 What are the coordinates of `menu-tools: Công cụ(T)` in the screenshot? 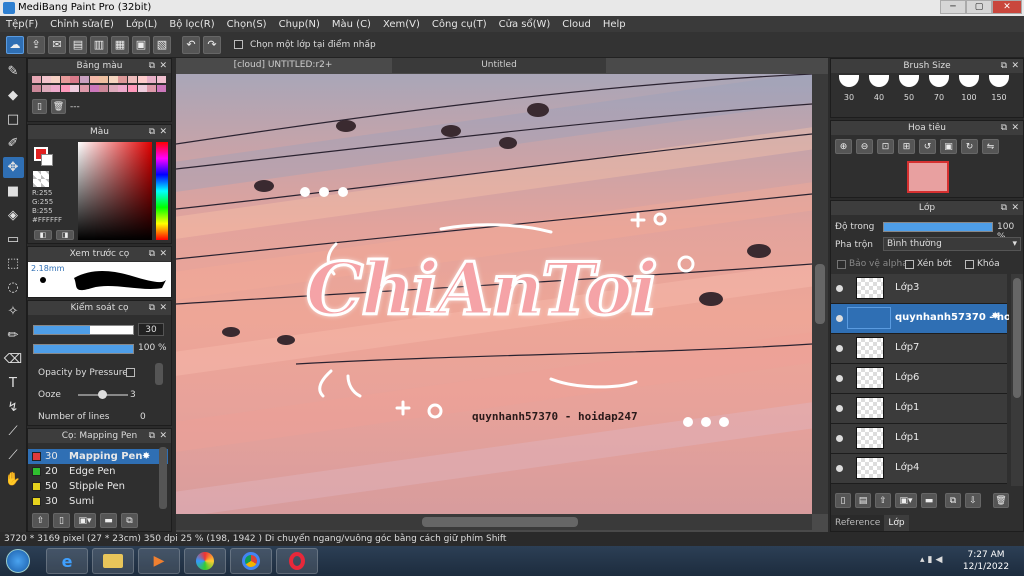 It's located at (459, 24).